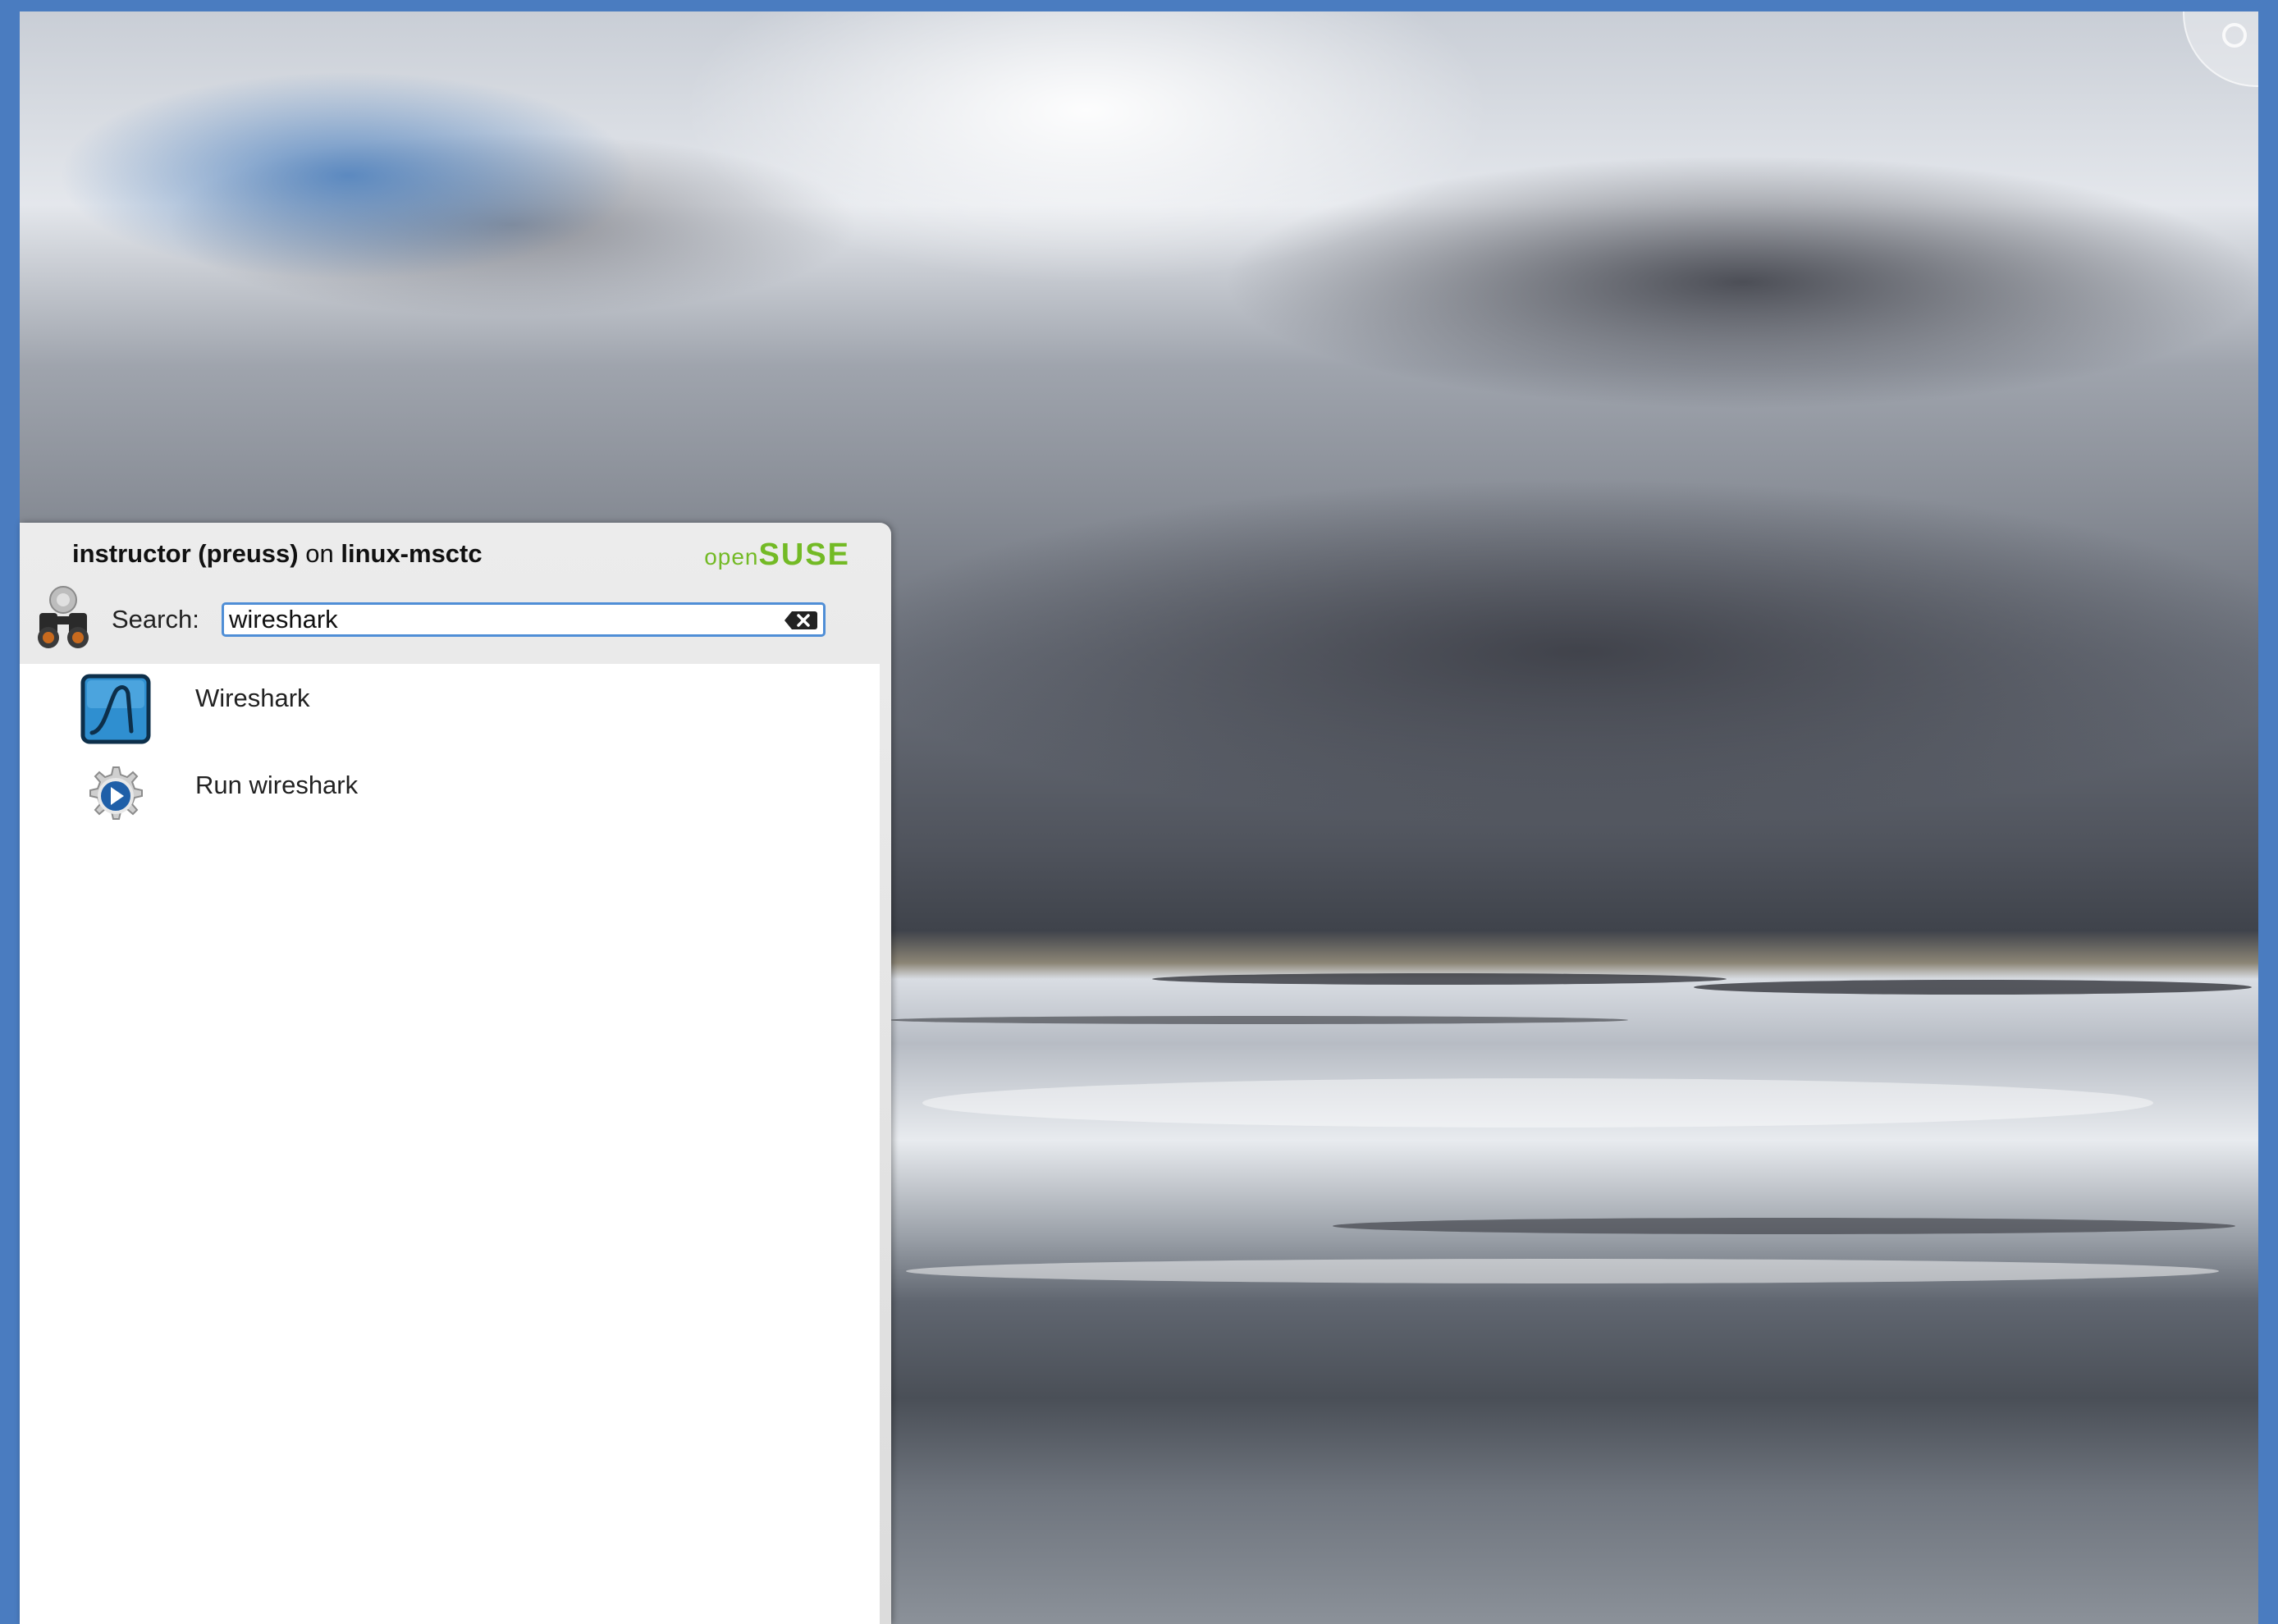  Describe the element at coordinates (155, 619) in the screenshot. I see `search-label: Search:` at that location.